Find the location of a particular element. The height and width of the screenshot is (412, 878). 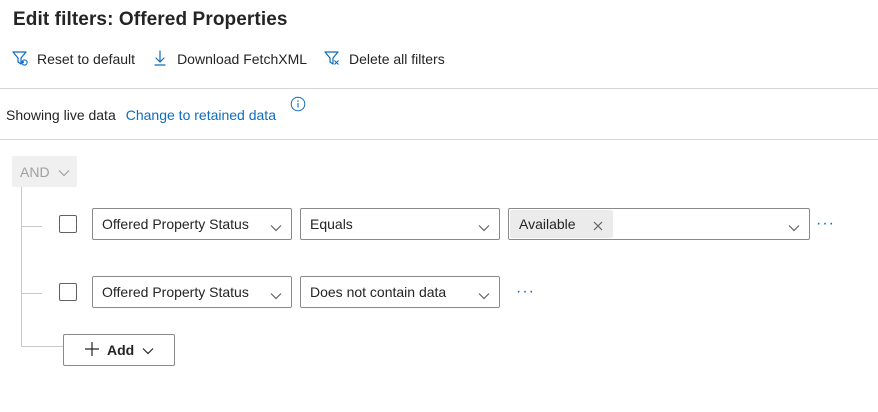

info-icon is located at coordinates (298, 106).